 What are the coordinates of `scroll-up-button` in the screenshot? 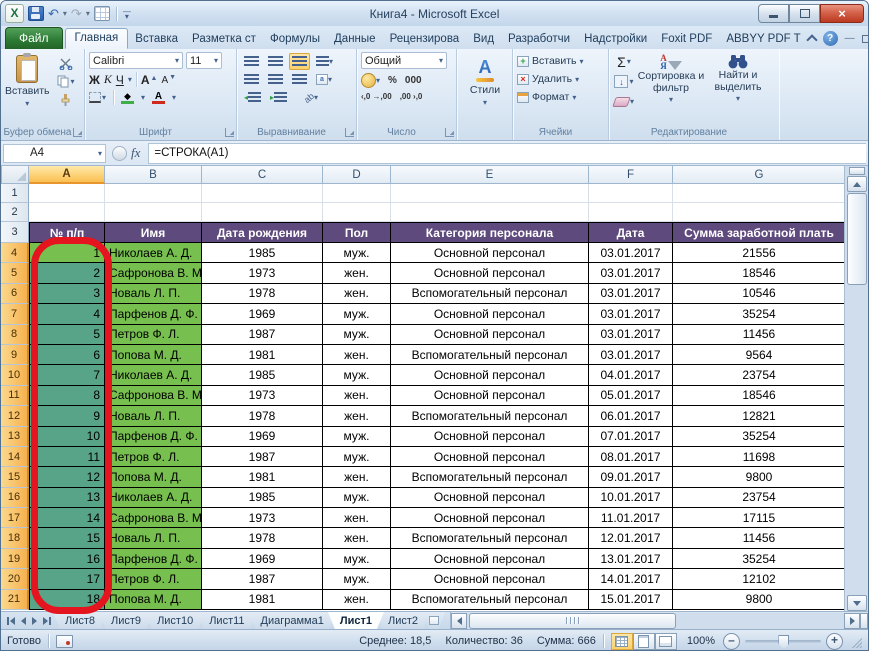 It's located at (856, 184).